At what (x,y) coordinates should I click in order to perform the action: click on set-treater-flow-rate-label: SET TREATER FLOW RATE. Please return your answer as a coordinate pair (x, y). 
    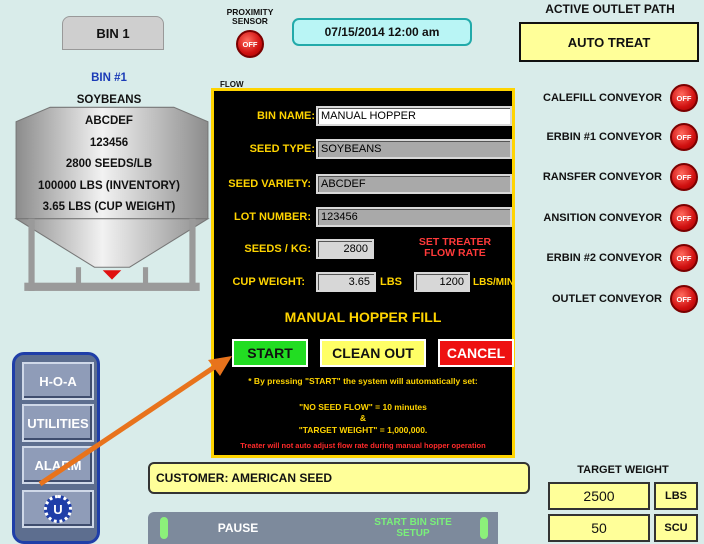
    Looking at the image, I should click on (455, 248).